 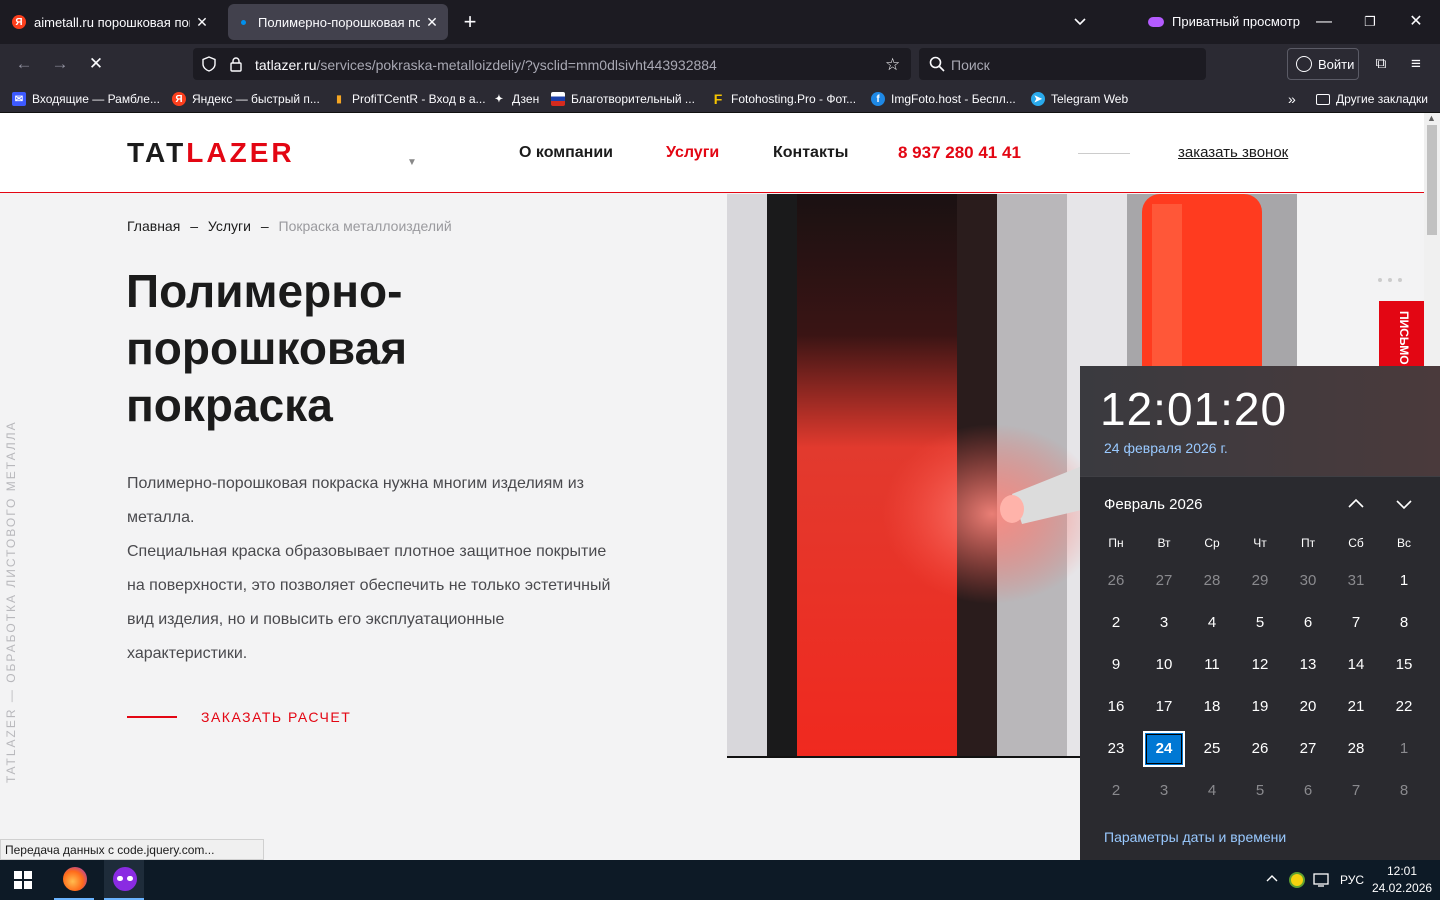 What do you see at coordinates (1432, 180) in the screenshot?
I see `scrollbar-thumb` at bounding box center [1432, 180].